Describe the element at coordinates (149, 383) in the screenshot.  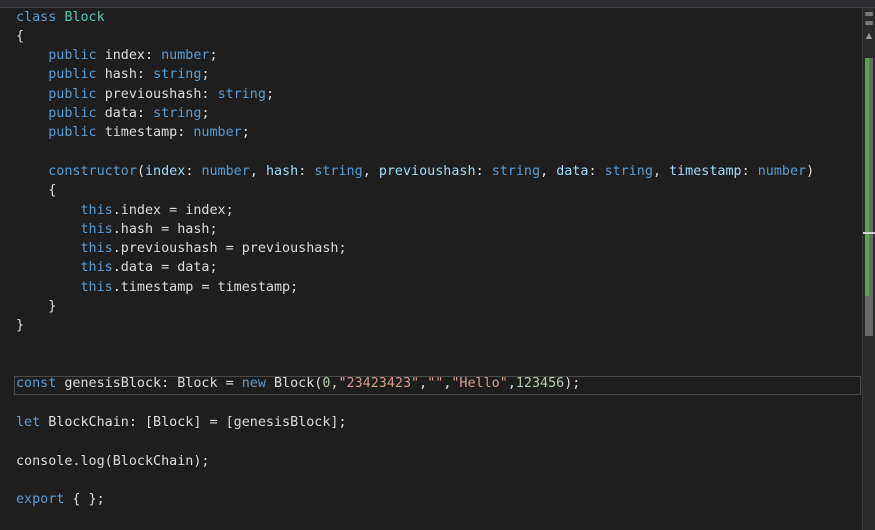
I see `declaration: genesisBlock: Block =` at that location.